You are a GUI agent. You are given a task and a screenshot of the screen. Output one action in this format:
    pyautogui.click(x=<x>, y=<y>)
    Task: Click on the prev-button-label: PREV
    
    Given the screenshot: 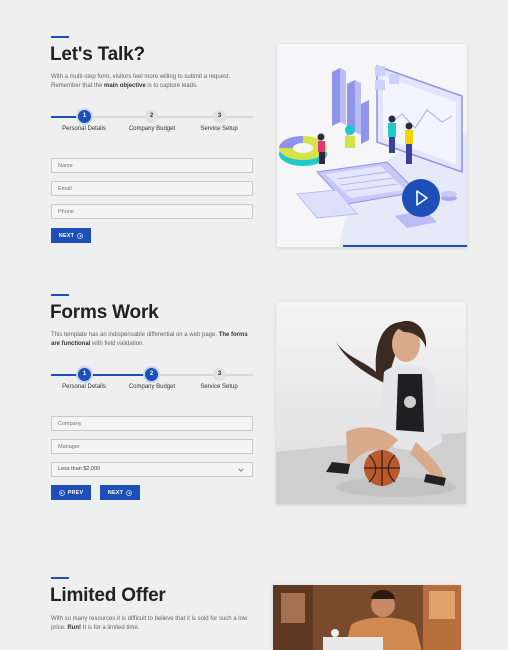 What is the action you would take?
    pyautogui.click(x=75, y=492)
    